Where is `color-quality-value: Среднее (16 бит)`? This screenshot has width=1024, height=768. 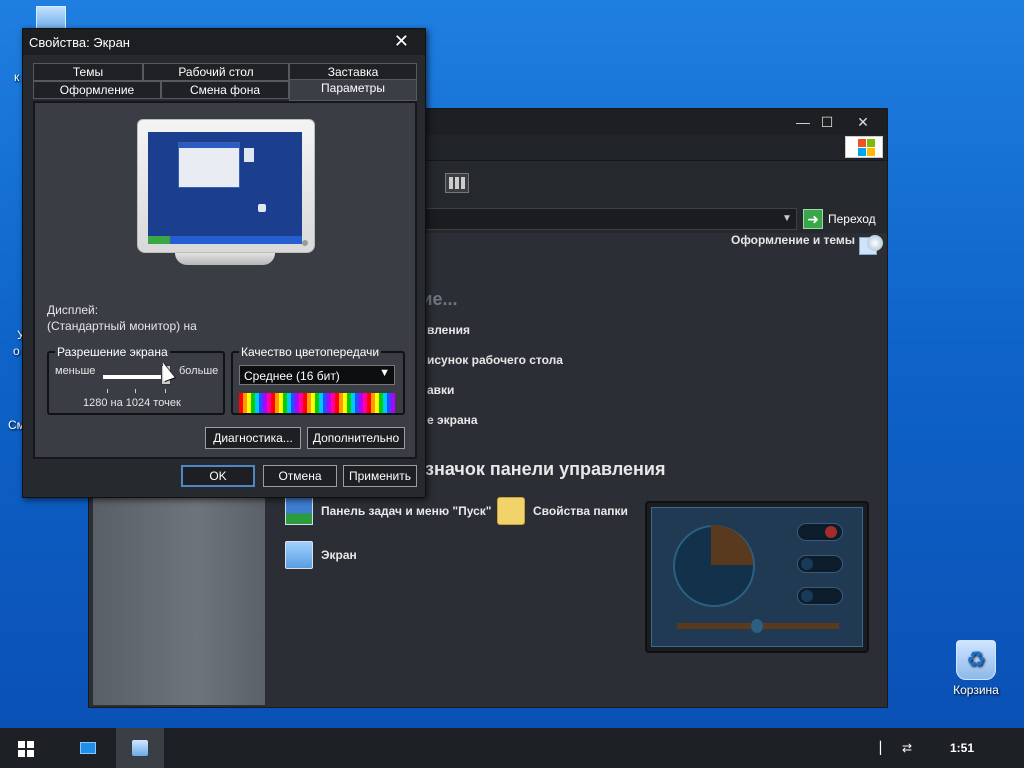 color-quality-value: Среднее (16 бит) is located at coordinates (292, 376).